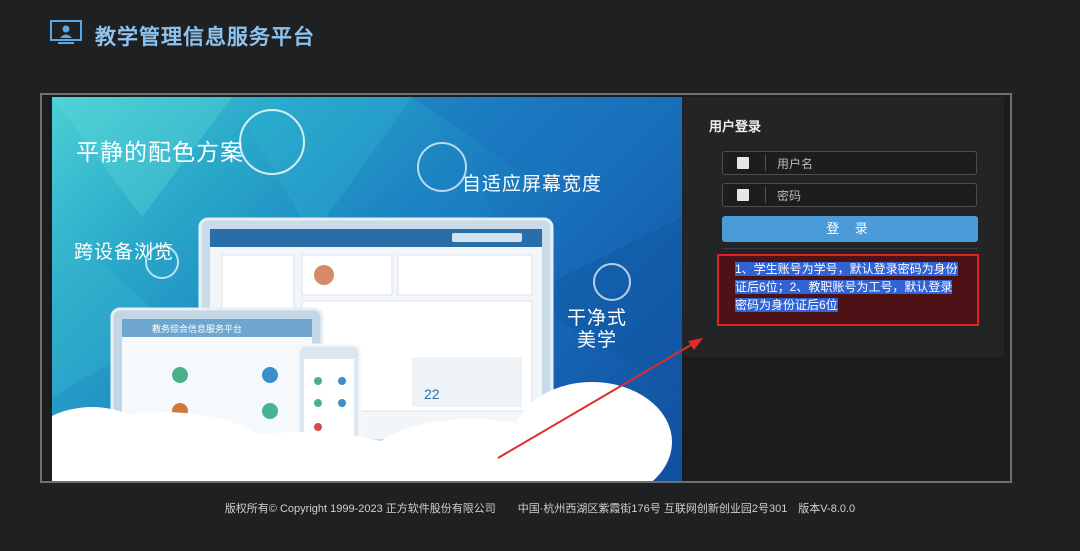 The height and width of the screenshot is (551, 1080). What do you see at coordinates (66, 32) in the screenshot?
I see `monitor-user-icon` at bounding box center [66, 32].